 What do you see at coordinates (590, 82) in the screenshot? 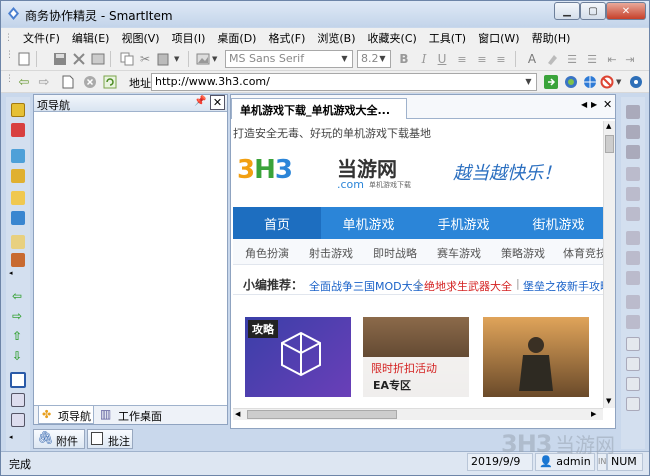
I see `globe-icon` at bounding box center [590, 82].